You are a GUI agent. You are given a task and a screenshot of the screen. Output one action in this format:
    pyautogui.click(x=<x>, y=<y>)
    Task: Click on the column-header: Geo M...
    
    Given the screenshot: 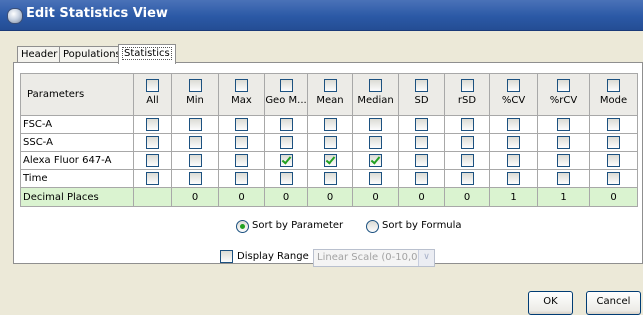 What is the action you would take?
    pyautogui.click(x=286, y=94)
    